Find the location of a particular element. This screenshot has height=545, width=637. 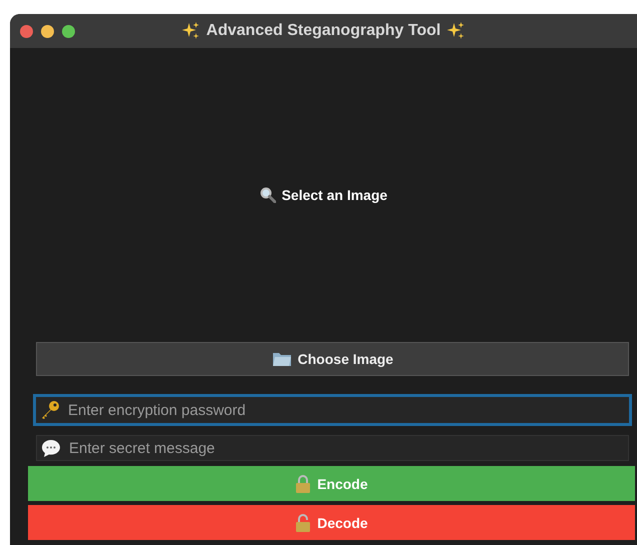

choose-image-button: Choose Image is located at coordinates (332, 359).